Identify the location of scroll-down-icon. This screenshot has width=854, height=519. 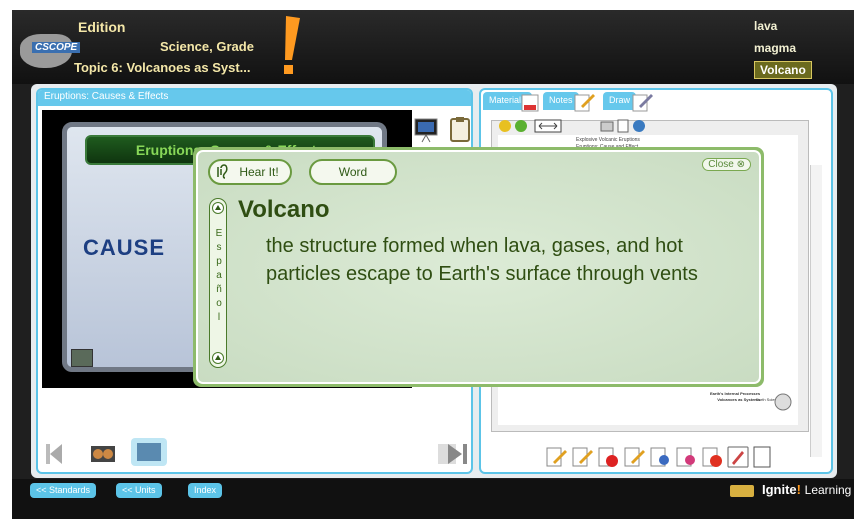
(218, 358).